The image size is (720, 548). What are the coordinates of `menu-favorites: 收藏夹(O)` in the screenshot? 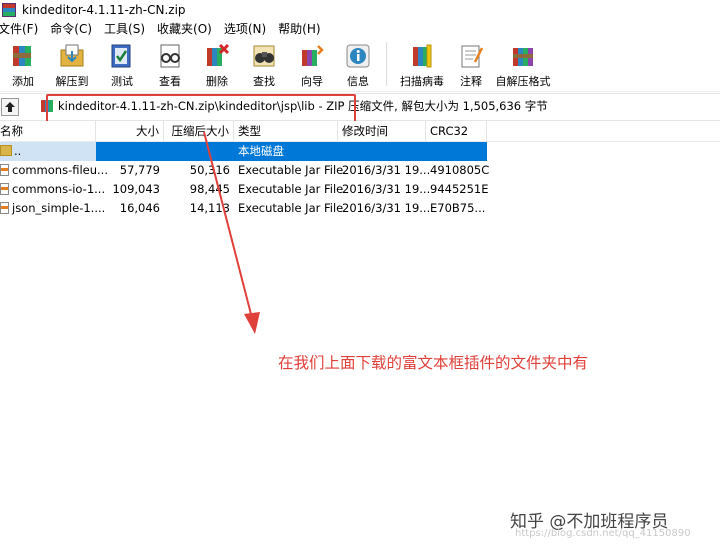 It's located at (187, 28).